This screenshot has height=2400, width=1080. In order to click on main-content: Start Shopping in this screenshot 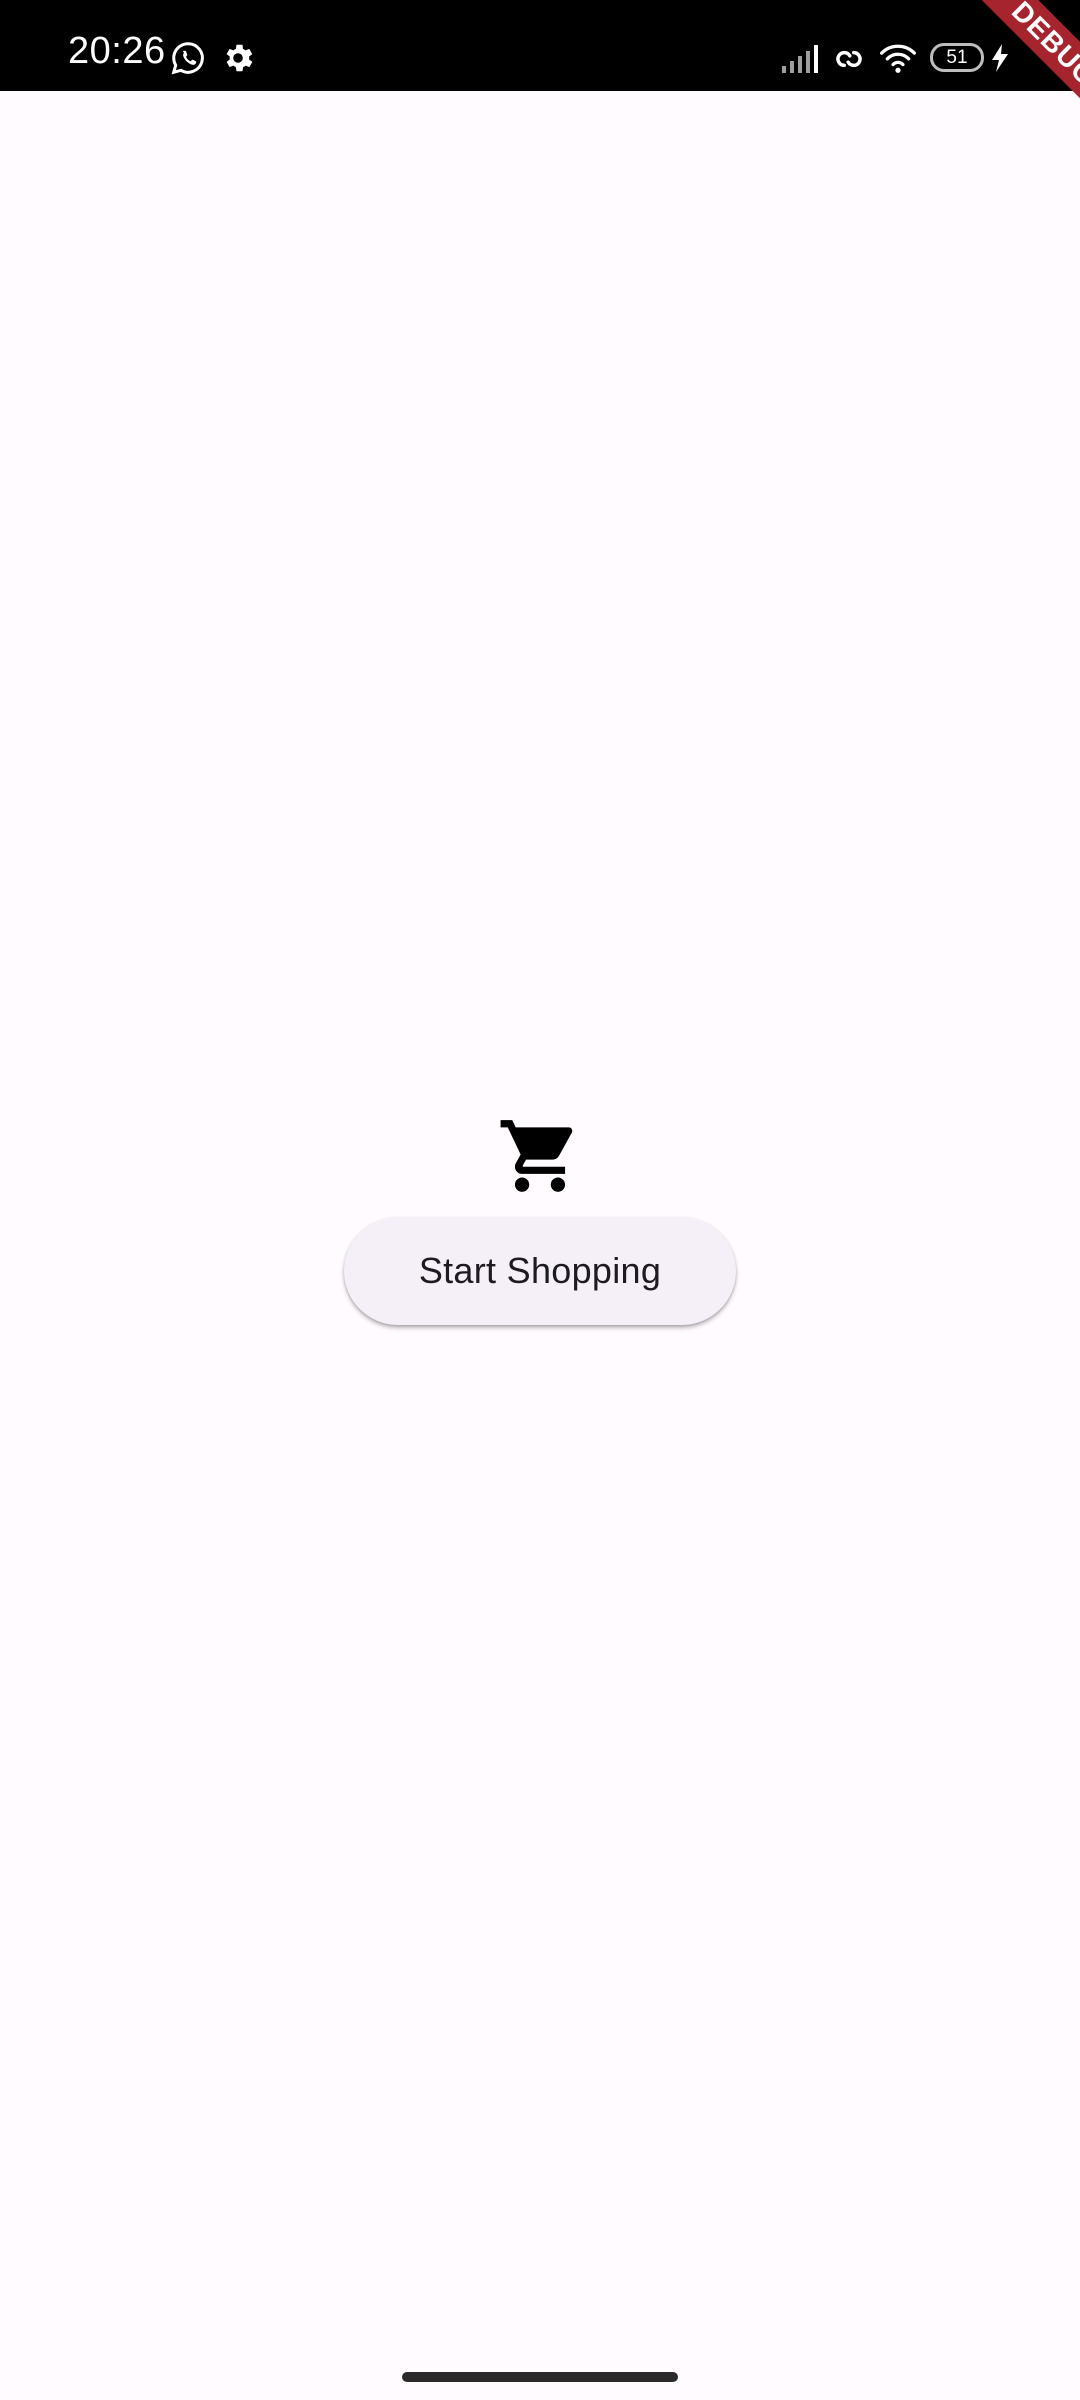, I will do `click(540, 1219)`.